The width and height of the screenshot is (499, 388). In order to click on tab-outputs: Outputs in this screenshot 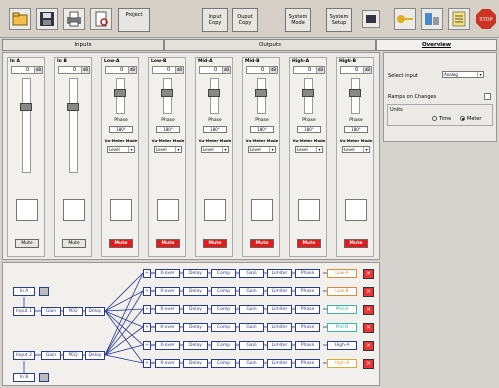, I will do `click(270, 45)`.